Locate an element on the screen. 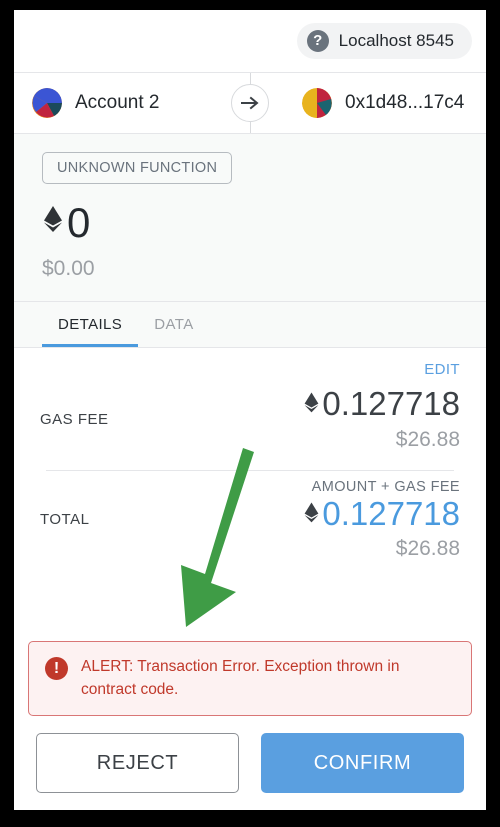 The height and width of the screenshot is (827, 500). arrow-right-icon is located at coordinates (250, 103).